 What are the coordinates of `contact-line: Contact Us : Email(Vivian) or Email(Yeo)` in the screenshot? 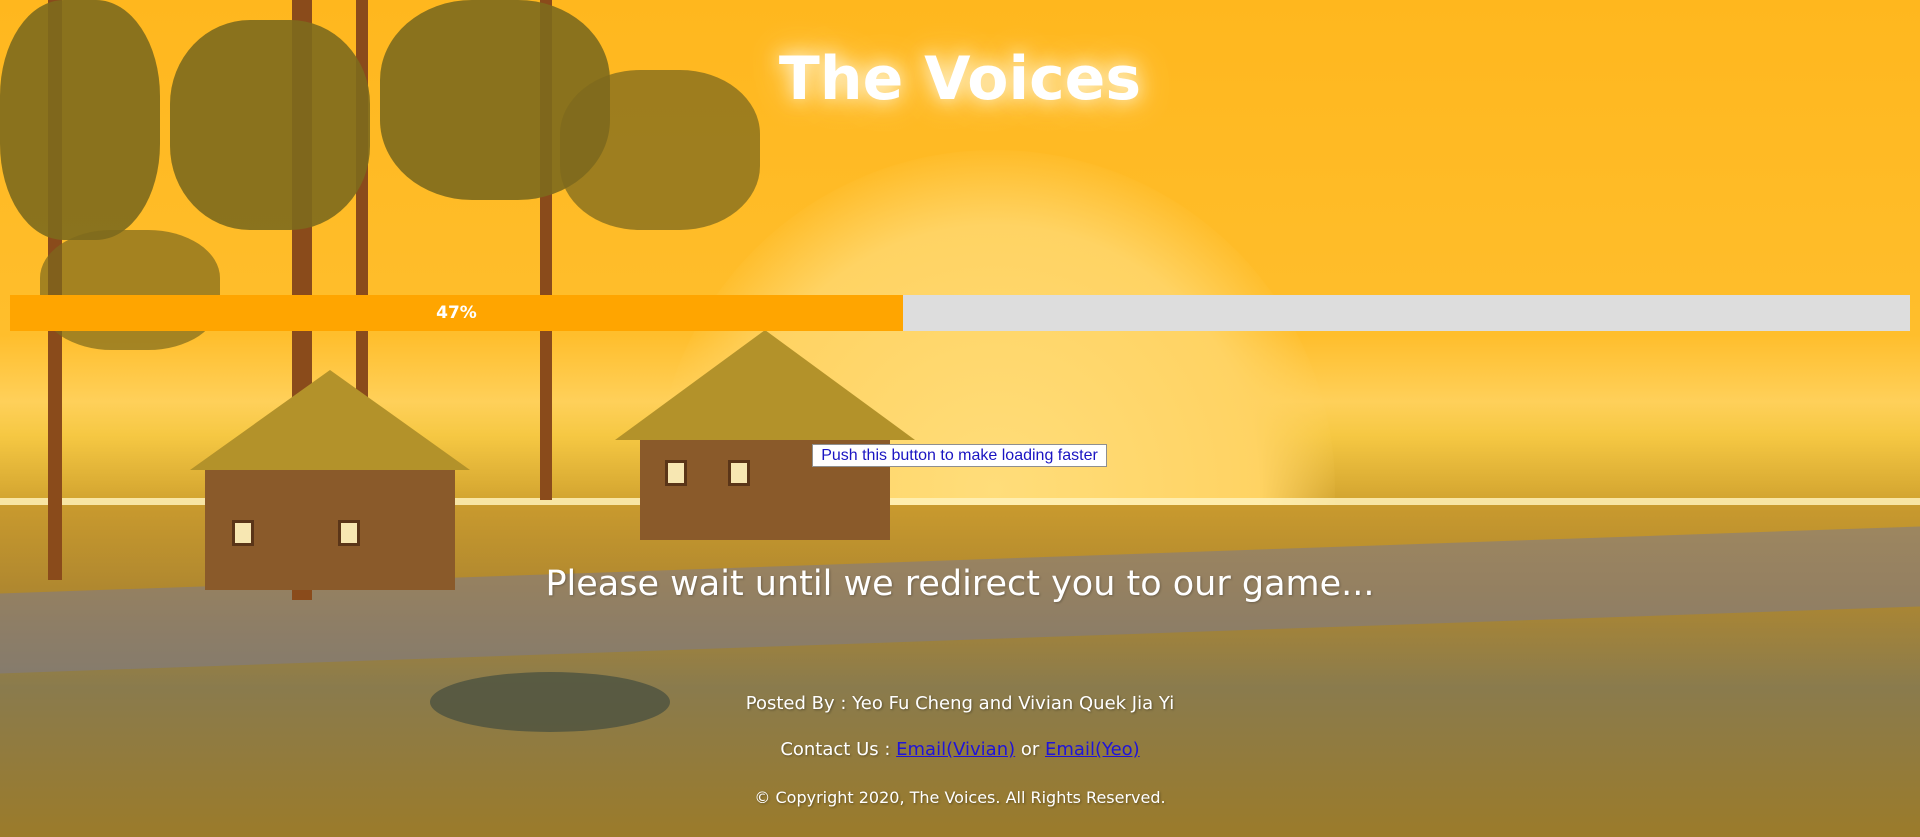 It's located at (960, 749).